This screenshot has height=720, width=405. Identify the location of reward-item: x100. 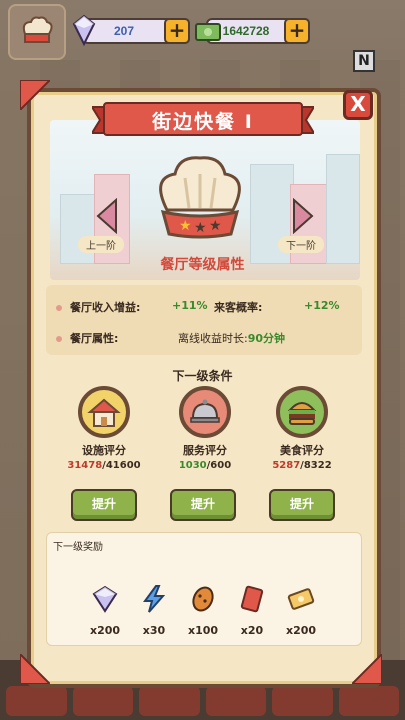
(203, 610).